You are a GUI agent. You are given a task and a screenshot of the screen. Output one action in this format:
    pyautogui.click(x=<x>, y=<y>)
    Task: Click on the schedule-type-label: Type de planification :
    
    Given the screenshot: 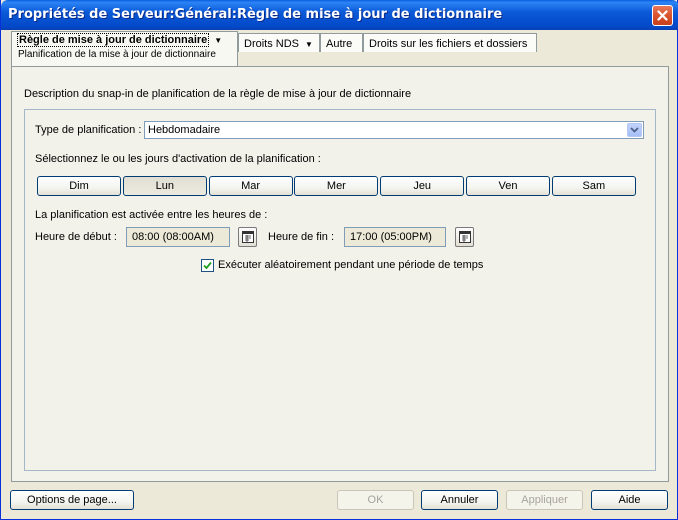 What is the action you would take?
    pyautogui.click(x=88, y=130)
    